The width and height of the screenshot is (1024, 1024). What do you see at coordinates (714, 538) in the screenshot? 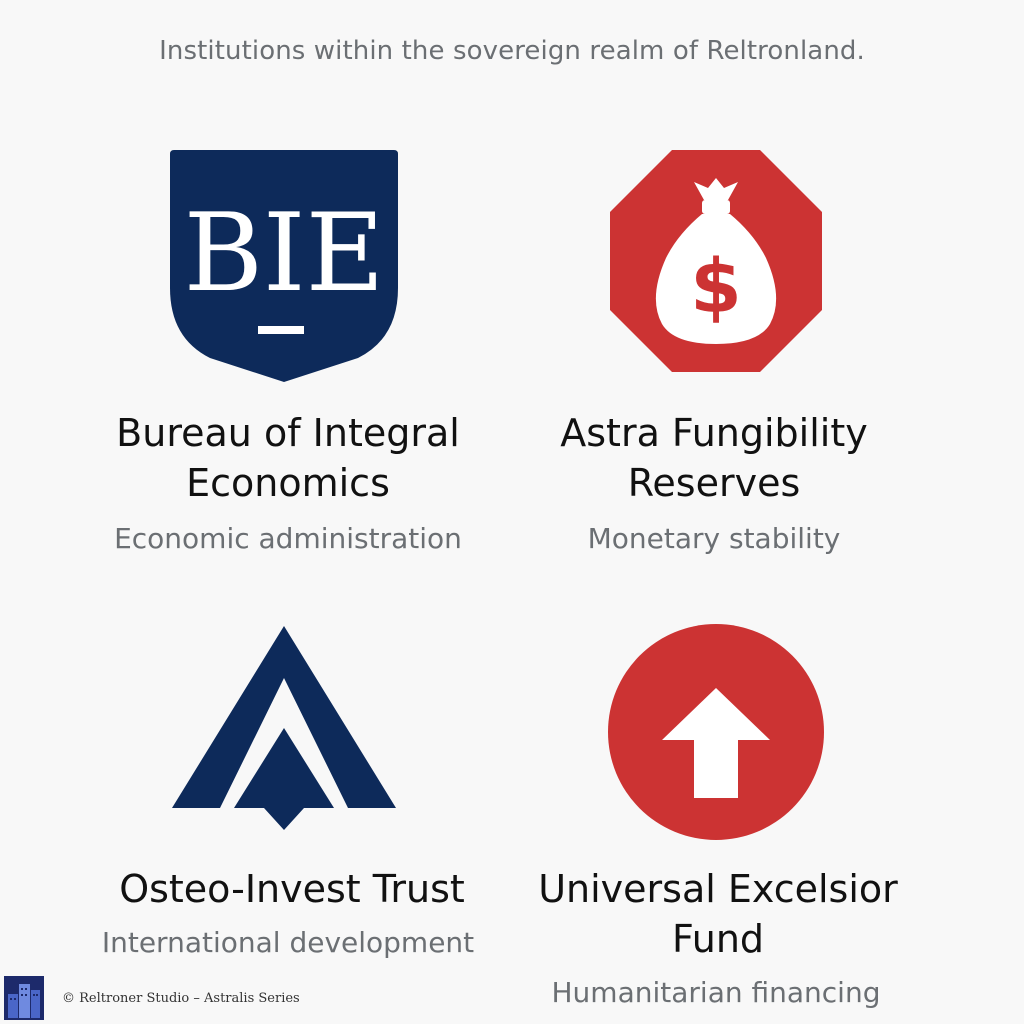
I see `institution-description-afr: Monetary stability` at bounding box center [714, 538].